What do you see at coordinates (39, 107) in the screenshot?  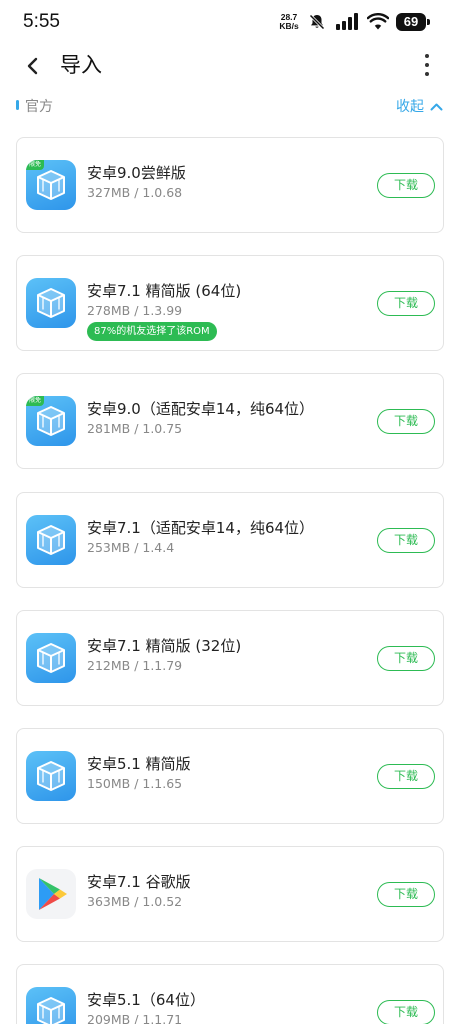 I see `section-label: 官方` at bounding box center [39, 107].